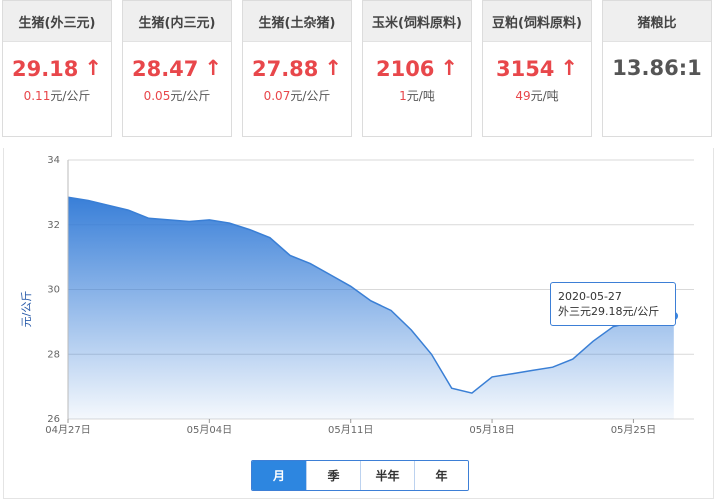 The height and width of the screenshot is (502, 717). I want to click on price-card-pig-inner: 生猪(内三元) 28.47 ↑ 0.05元/公斤, so click(177, 68).